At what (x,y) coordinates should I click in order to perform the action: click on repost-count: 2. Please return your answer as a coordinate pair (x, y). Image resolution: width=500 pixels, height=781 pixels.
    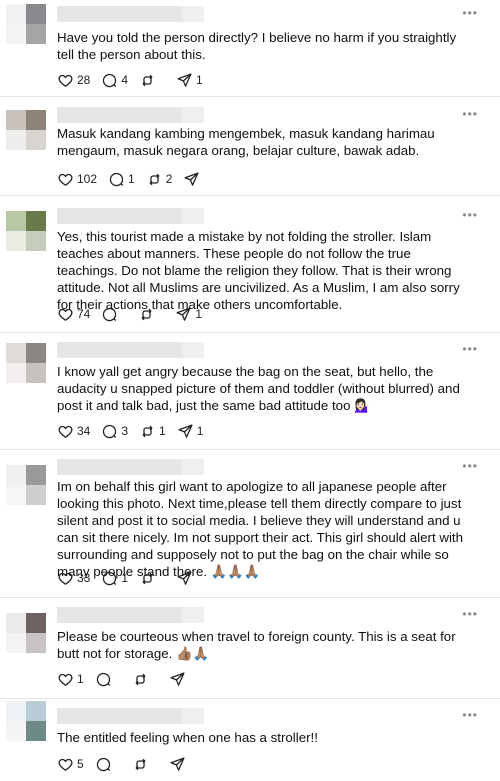
    Looking at the image, I should click on (169, 179).